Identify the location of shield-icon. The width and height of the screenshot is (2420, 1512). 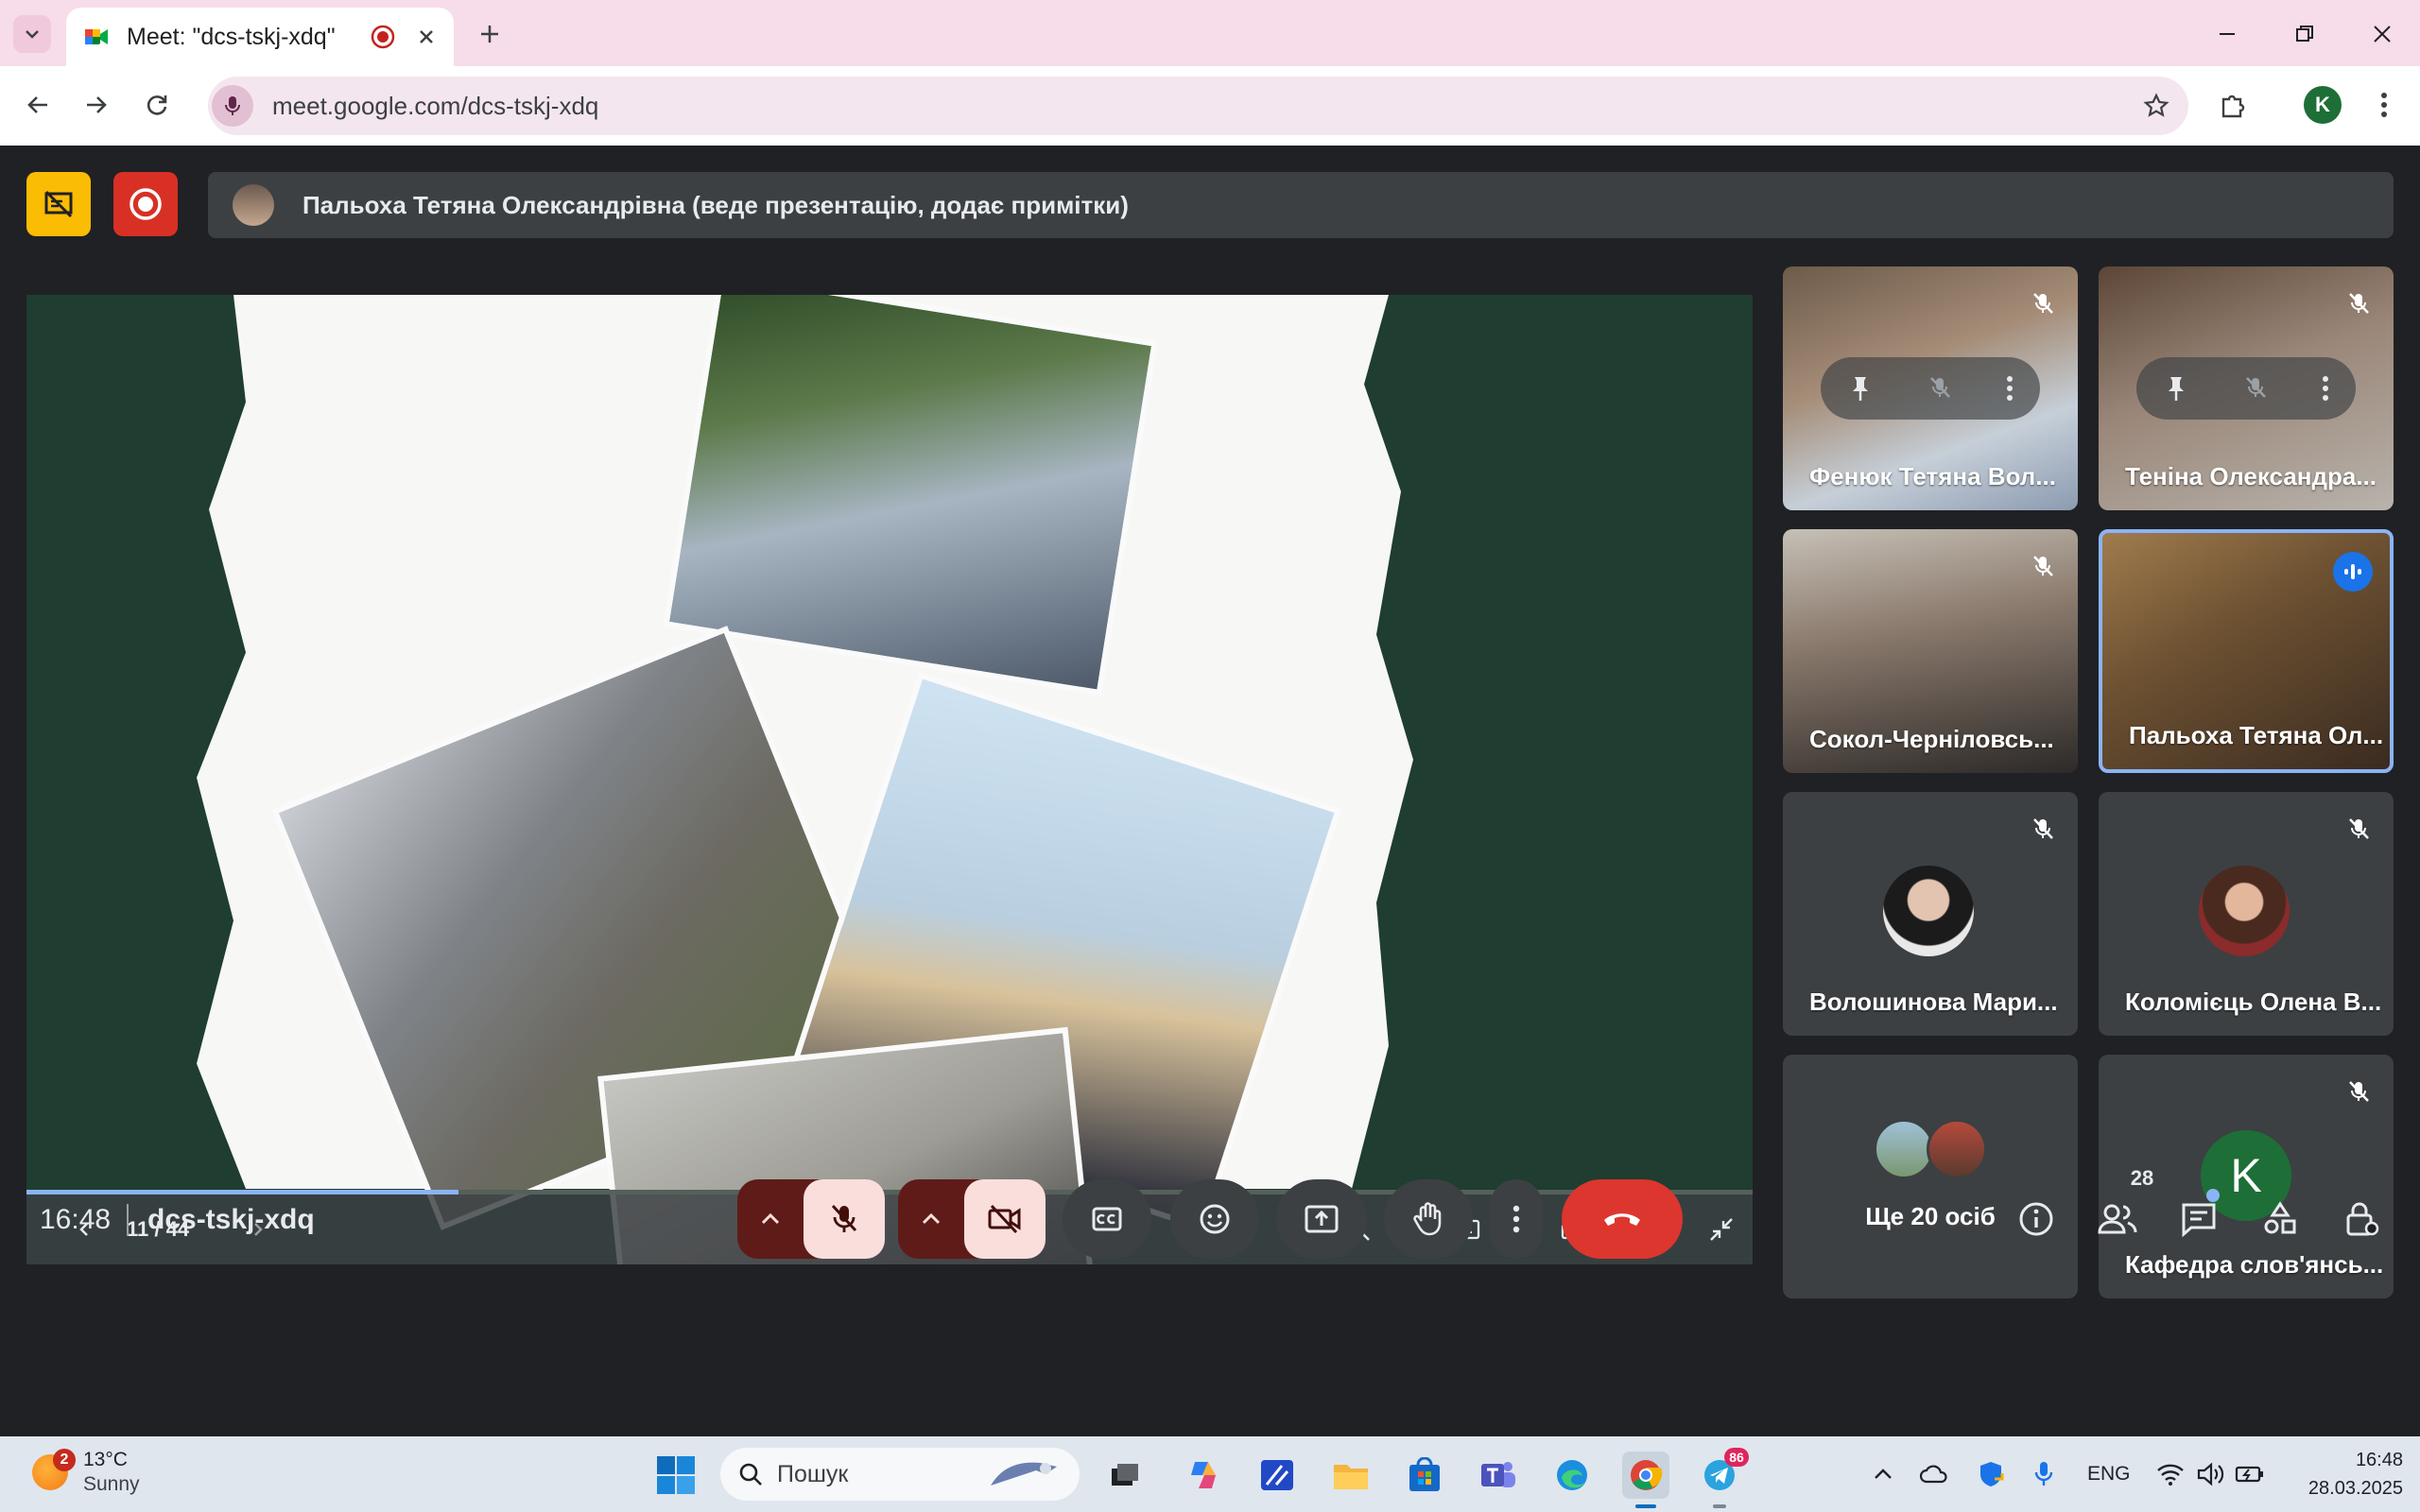
(1992, 1474).